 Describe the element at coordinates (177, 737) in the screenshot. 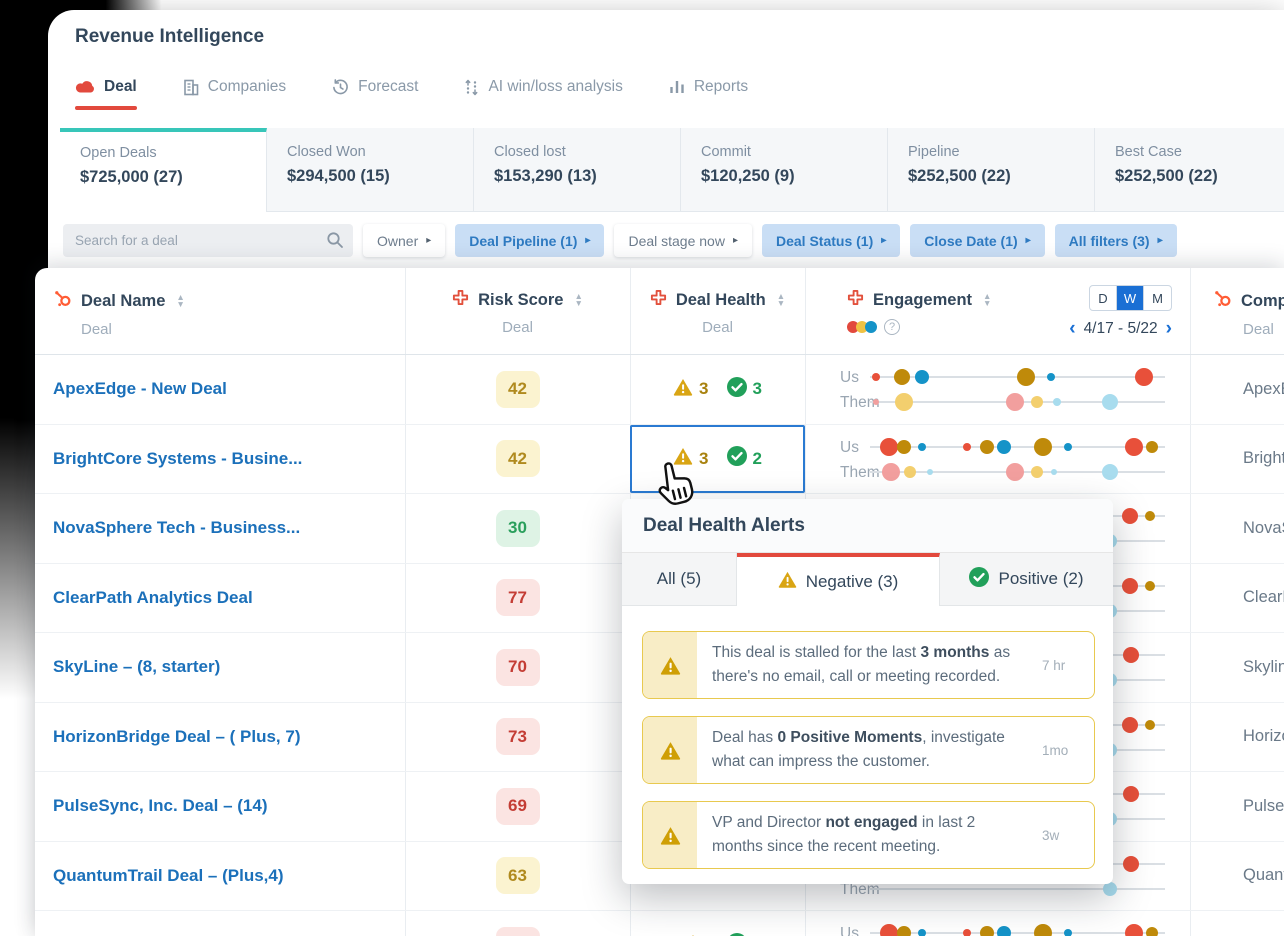

I see `deal-name-link: HorizonBridge Deal – ( Plus, 7)` at that location.